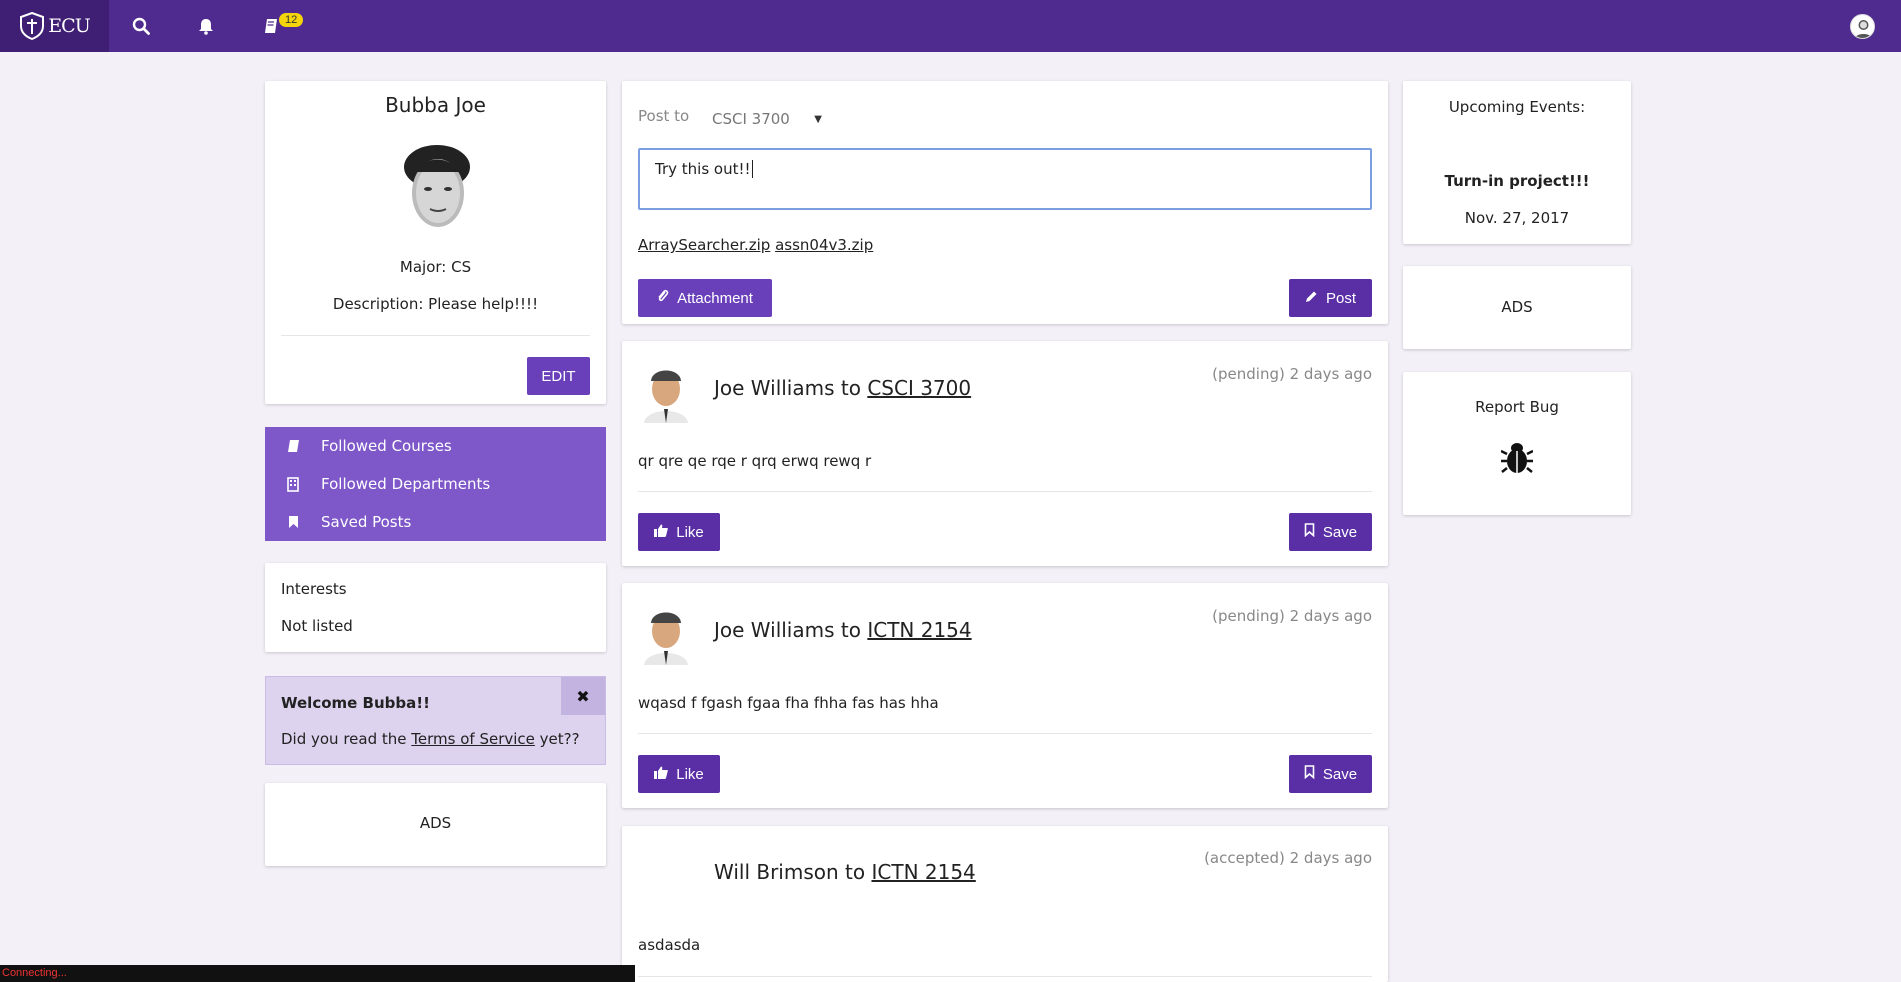  What do you see at coordinates (435, 607) in the screenshot?
I see `interests-card: Interests Not listed` at bounding box center [435, 607].